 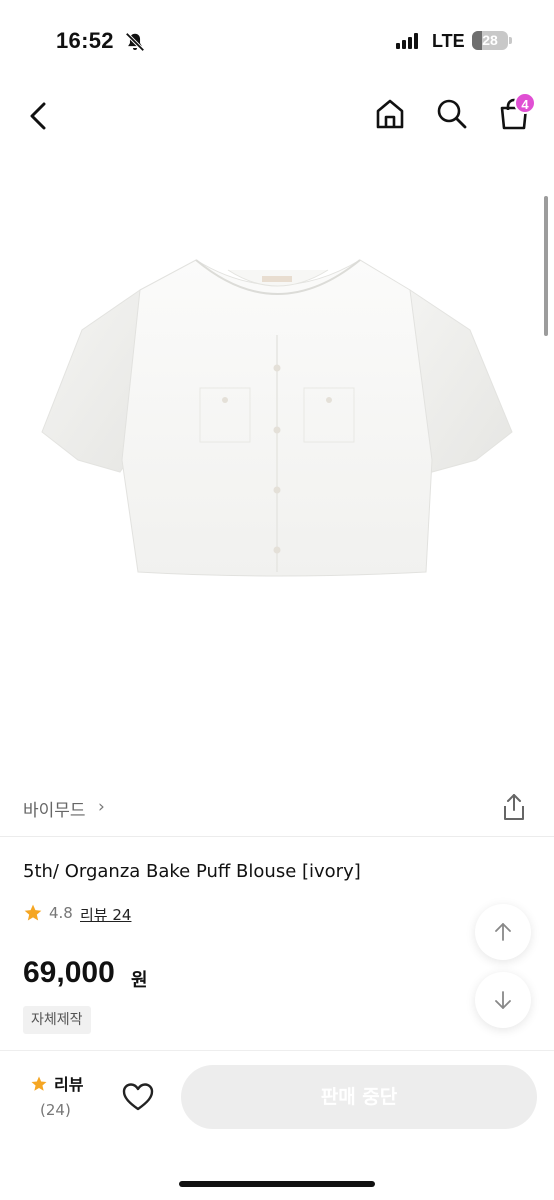 I want to click on signal-icon, so click(x=408, y=41).